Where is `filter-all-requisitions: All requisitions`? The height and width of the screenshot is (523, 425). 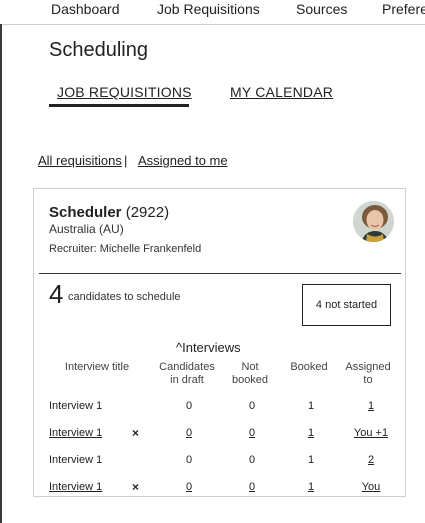
filter-all-requisitions: All requisitions is located at coordinates (80, 160).